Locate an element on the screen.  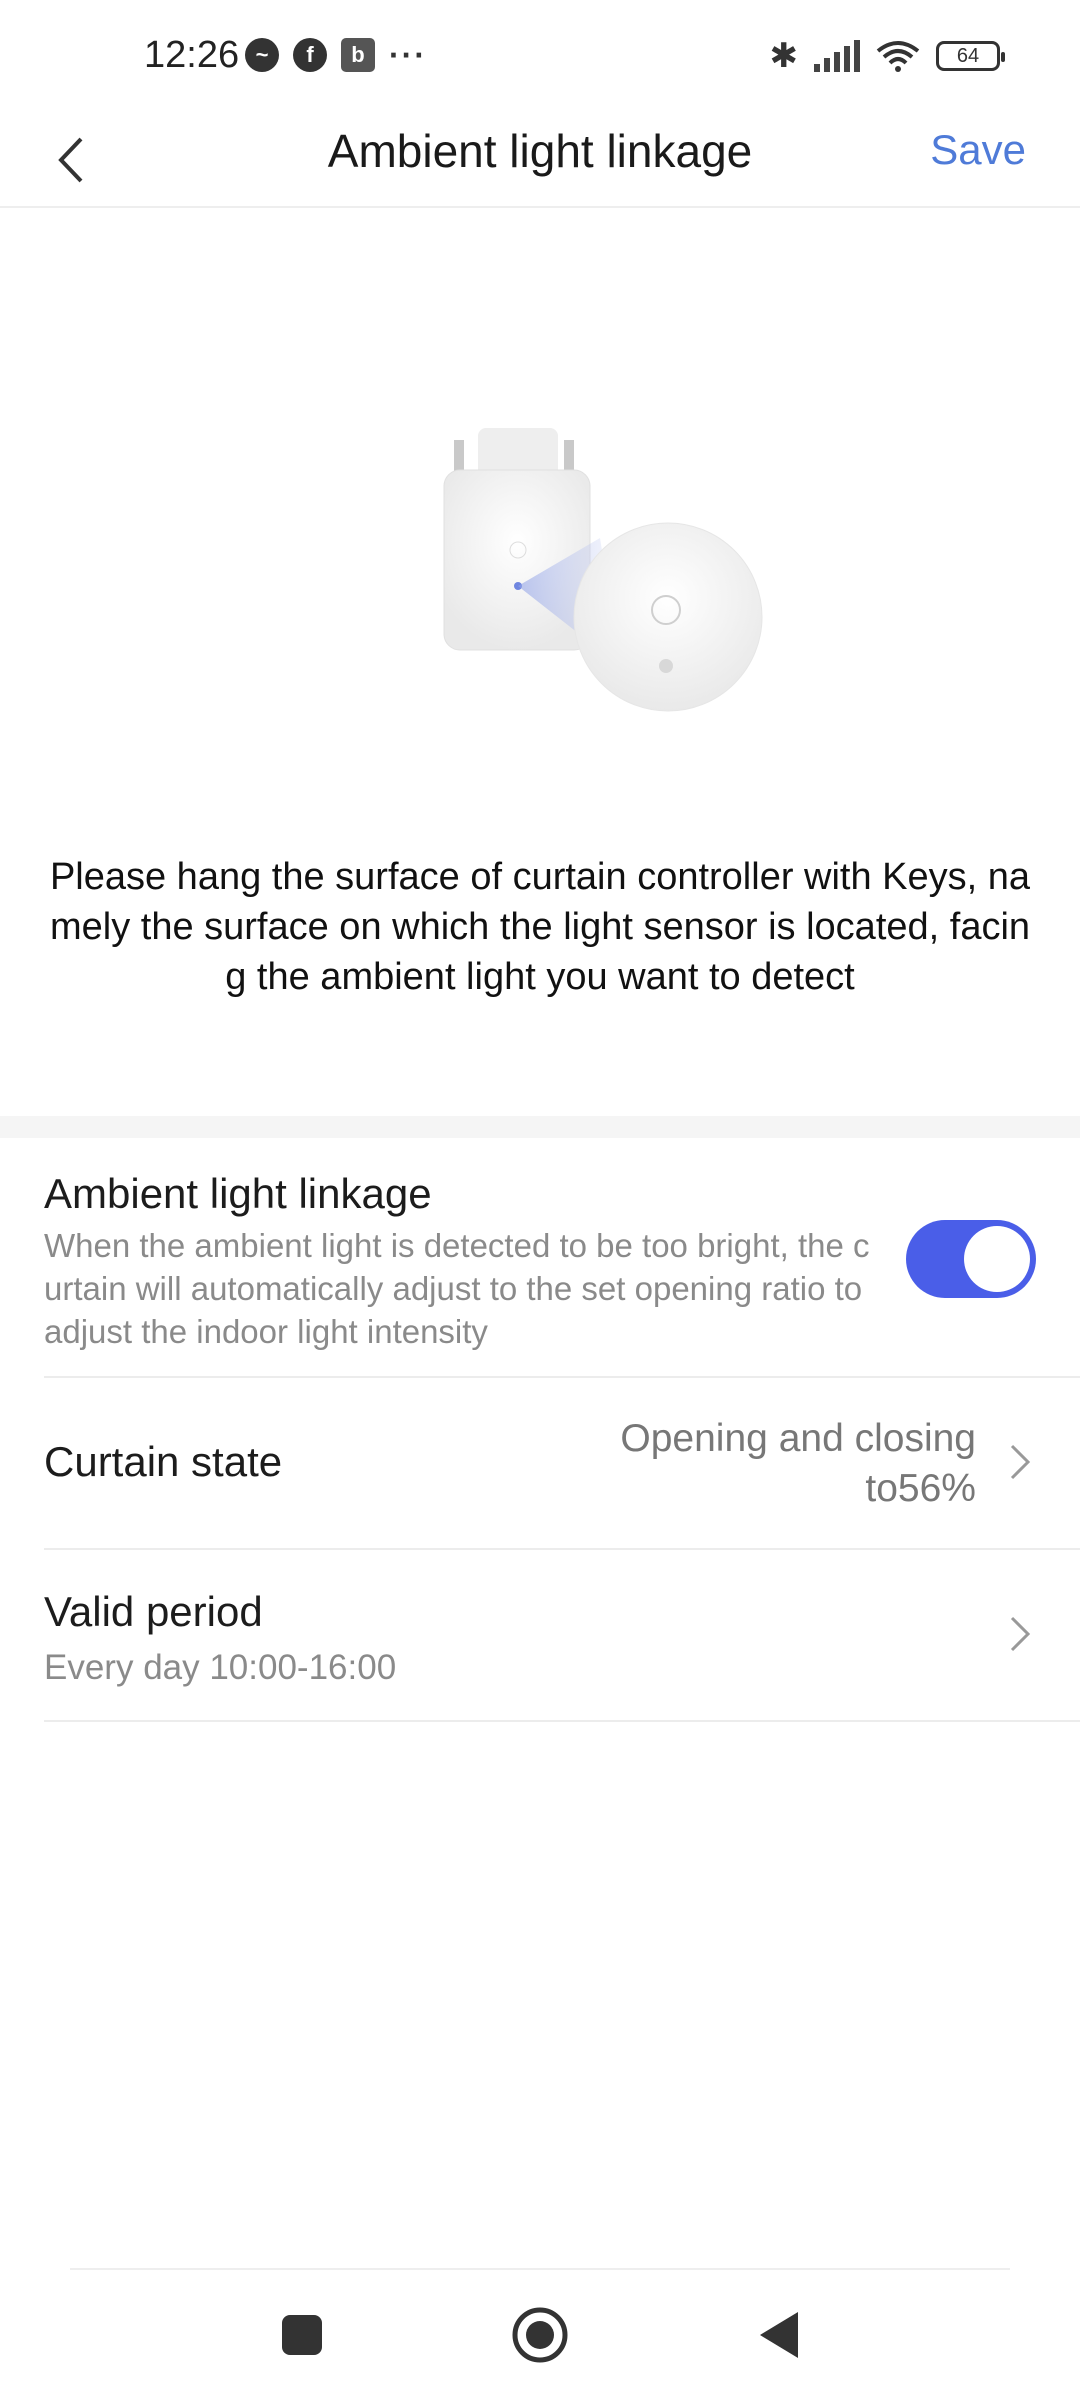
curtain-state-title: Curtain state is located at coordinates (163, 1461).